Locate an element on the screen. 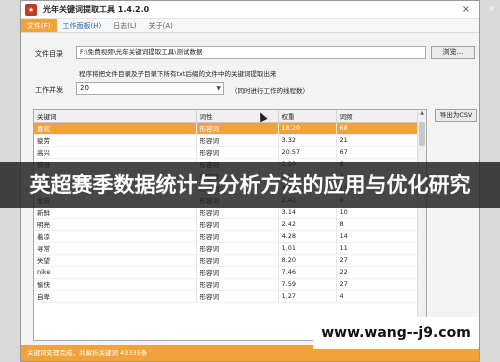  chevron-down-icon: ▼ is located at coordinates (218, 88).